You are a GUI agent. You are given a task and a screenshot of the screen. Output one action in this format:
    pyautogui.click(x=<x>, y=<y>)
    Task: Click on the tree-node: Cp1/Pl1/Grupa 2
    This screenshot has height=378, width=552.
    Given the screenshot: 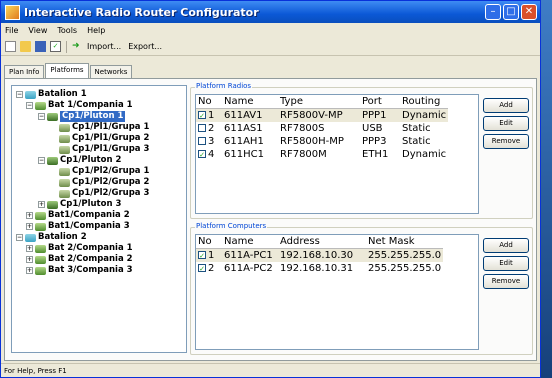 What is the action you would take?
    pyautogui.click(x=104, y=138)
    